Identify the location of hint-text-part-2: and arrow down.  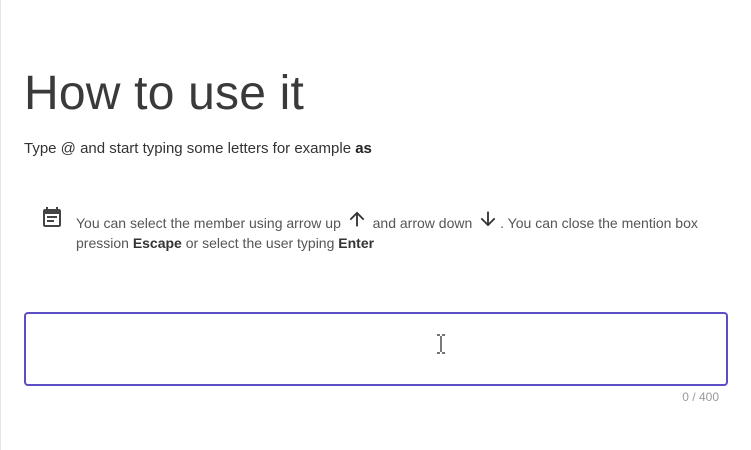
(422, 223).